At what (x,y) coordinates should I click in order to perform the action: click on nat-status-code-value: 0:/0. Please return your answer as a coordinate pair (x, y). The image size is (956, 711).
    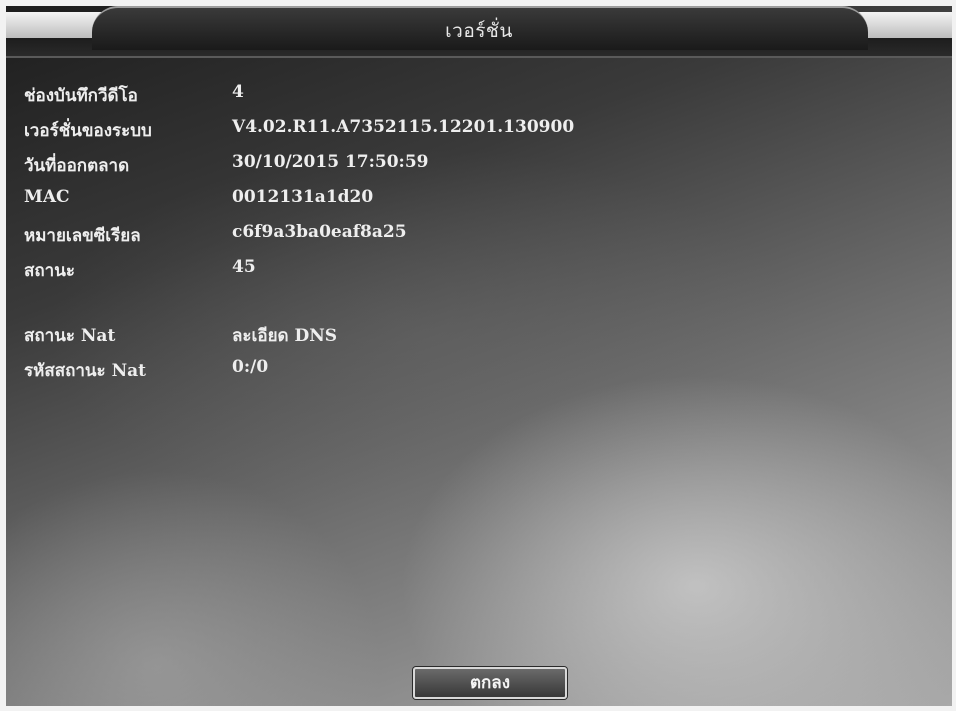
    Looking at the image, I should click on (250, 367).